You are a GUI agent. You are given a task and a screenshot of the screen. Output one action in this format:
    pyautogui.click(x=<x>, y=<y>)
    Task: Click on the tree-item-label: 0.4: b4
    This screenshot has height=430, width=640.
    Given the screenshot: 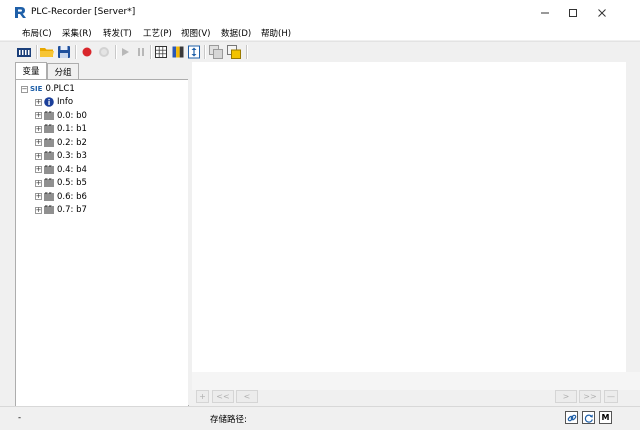 What is the action you would take?
    pyautogui.click(x=72, y=169)
    